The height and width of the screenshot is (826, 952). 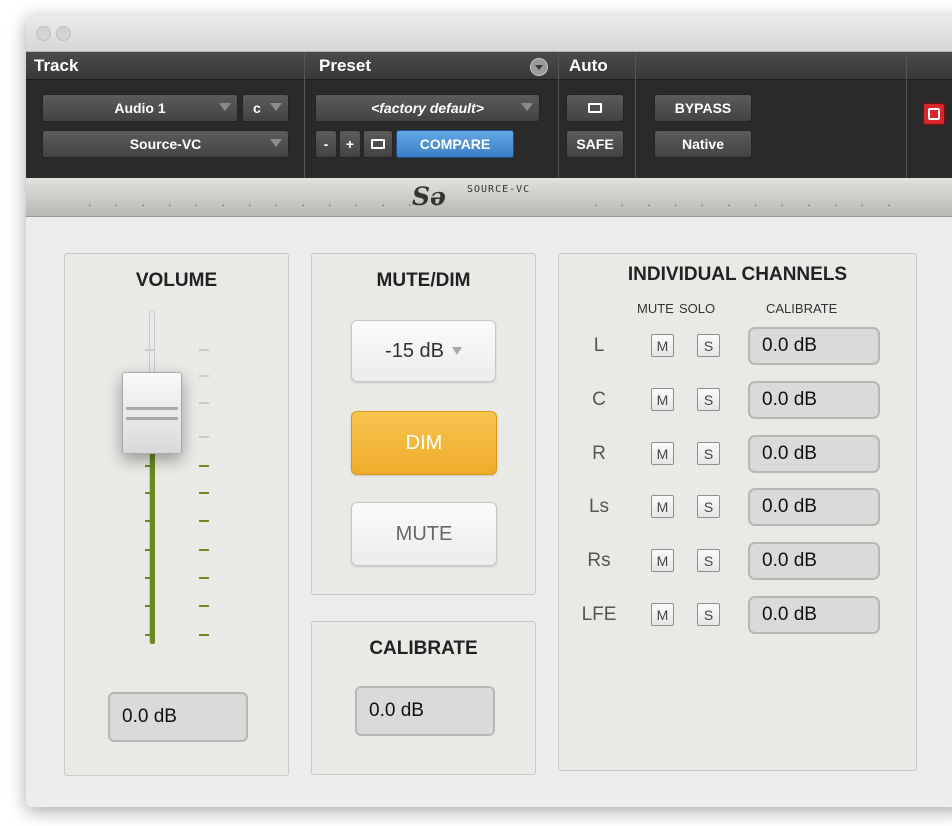 I want to click on preset-name: <factory default>, so click(x=427, y=108).